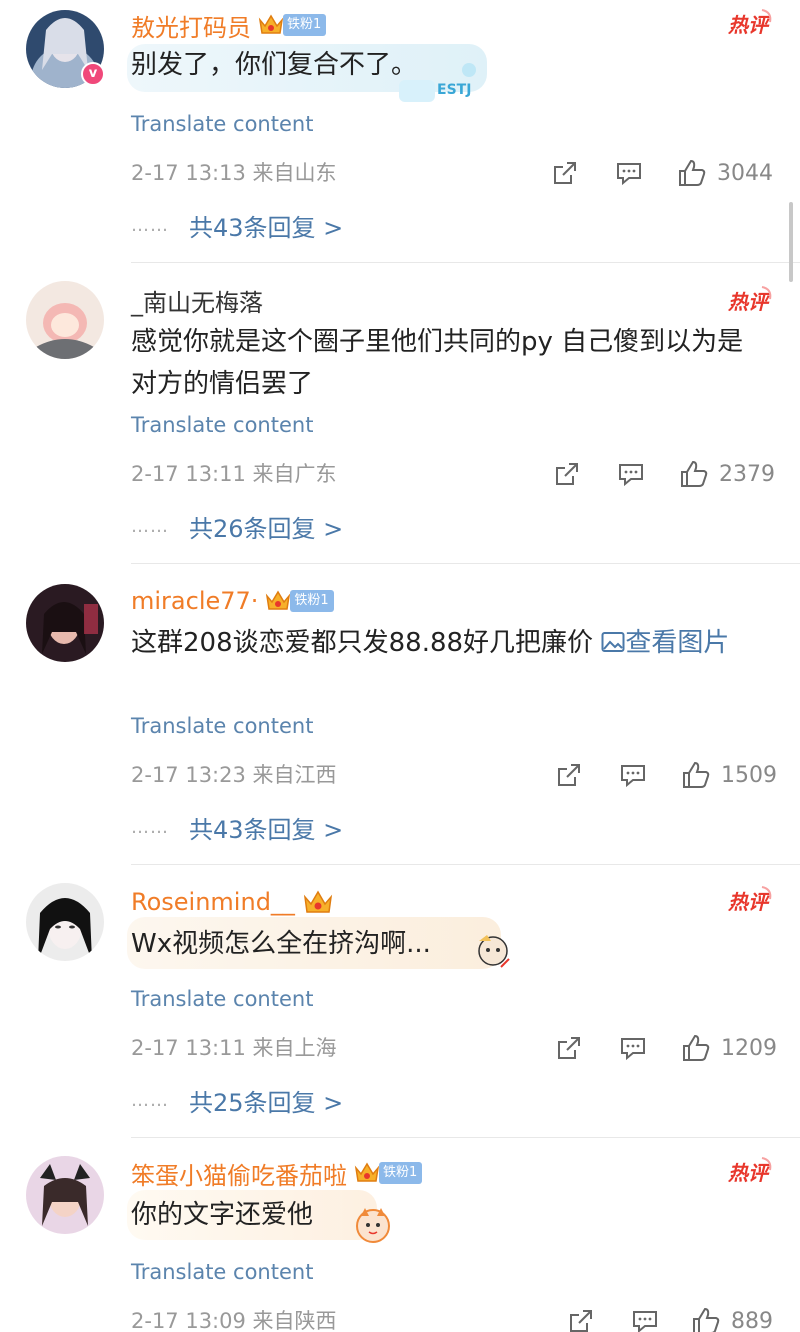 The height and width of the screenshot is (1332, 800). I want to click on like-count: 889, so click(752, 1320).